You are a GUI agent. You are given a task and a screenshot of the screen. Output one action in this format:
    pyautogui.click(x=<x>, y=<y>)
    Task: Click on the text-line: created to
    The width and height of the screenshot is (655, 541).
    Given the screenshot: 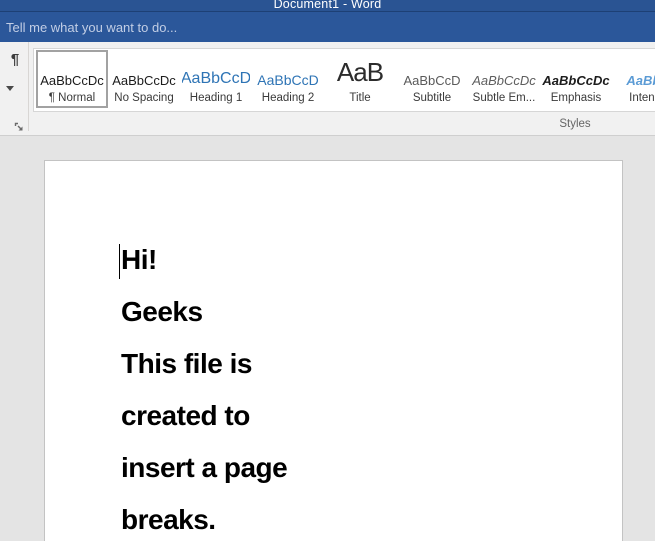 What is the action you would take?
    pyautogui.click(x=185, y=415)
    